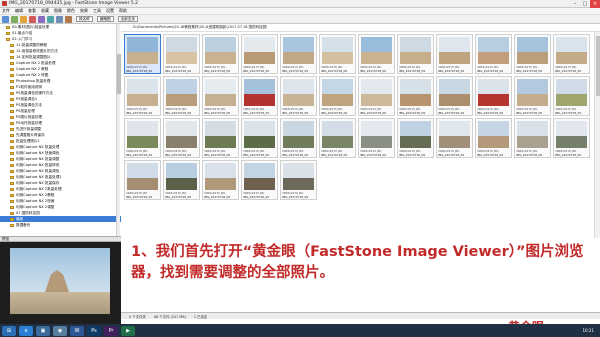 The width and height of the screenshot is (600, 337). I want to click on filter-select: 全部支持, so click(127, 19).